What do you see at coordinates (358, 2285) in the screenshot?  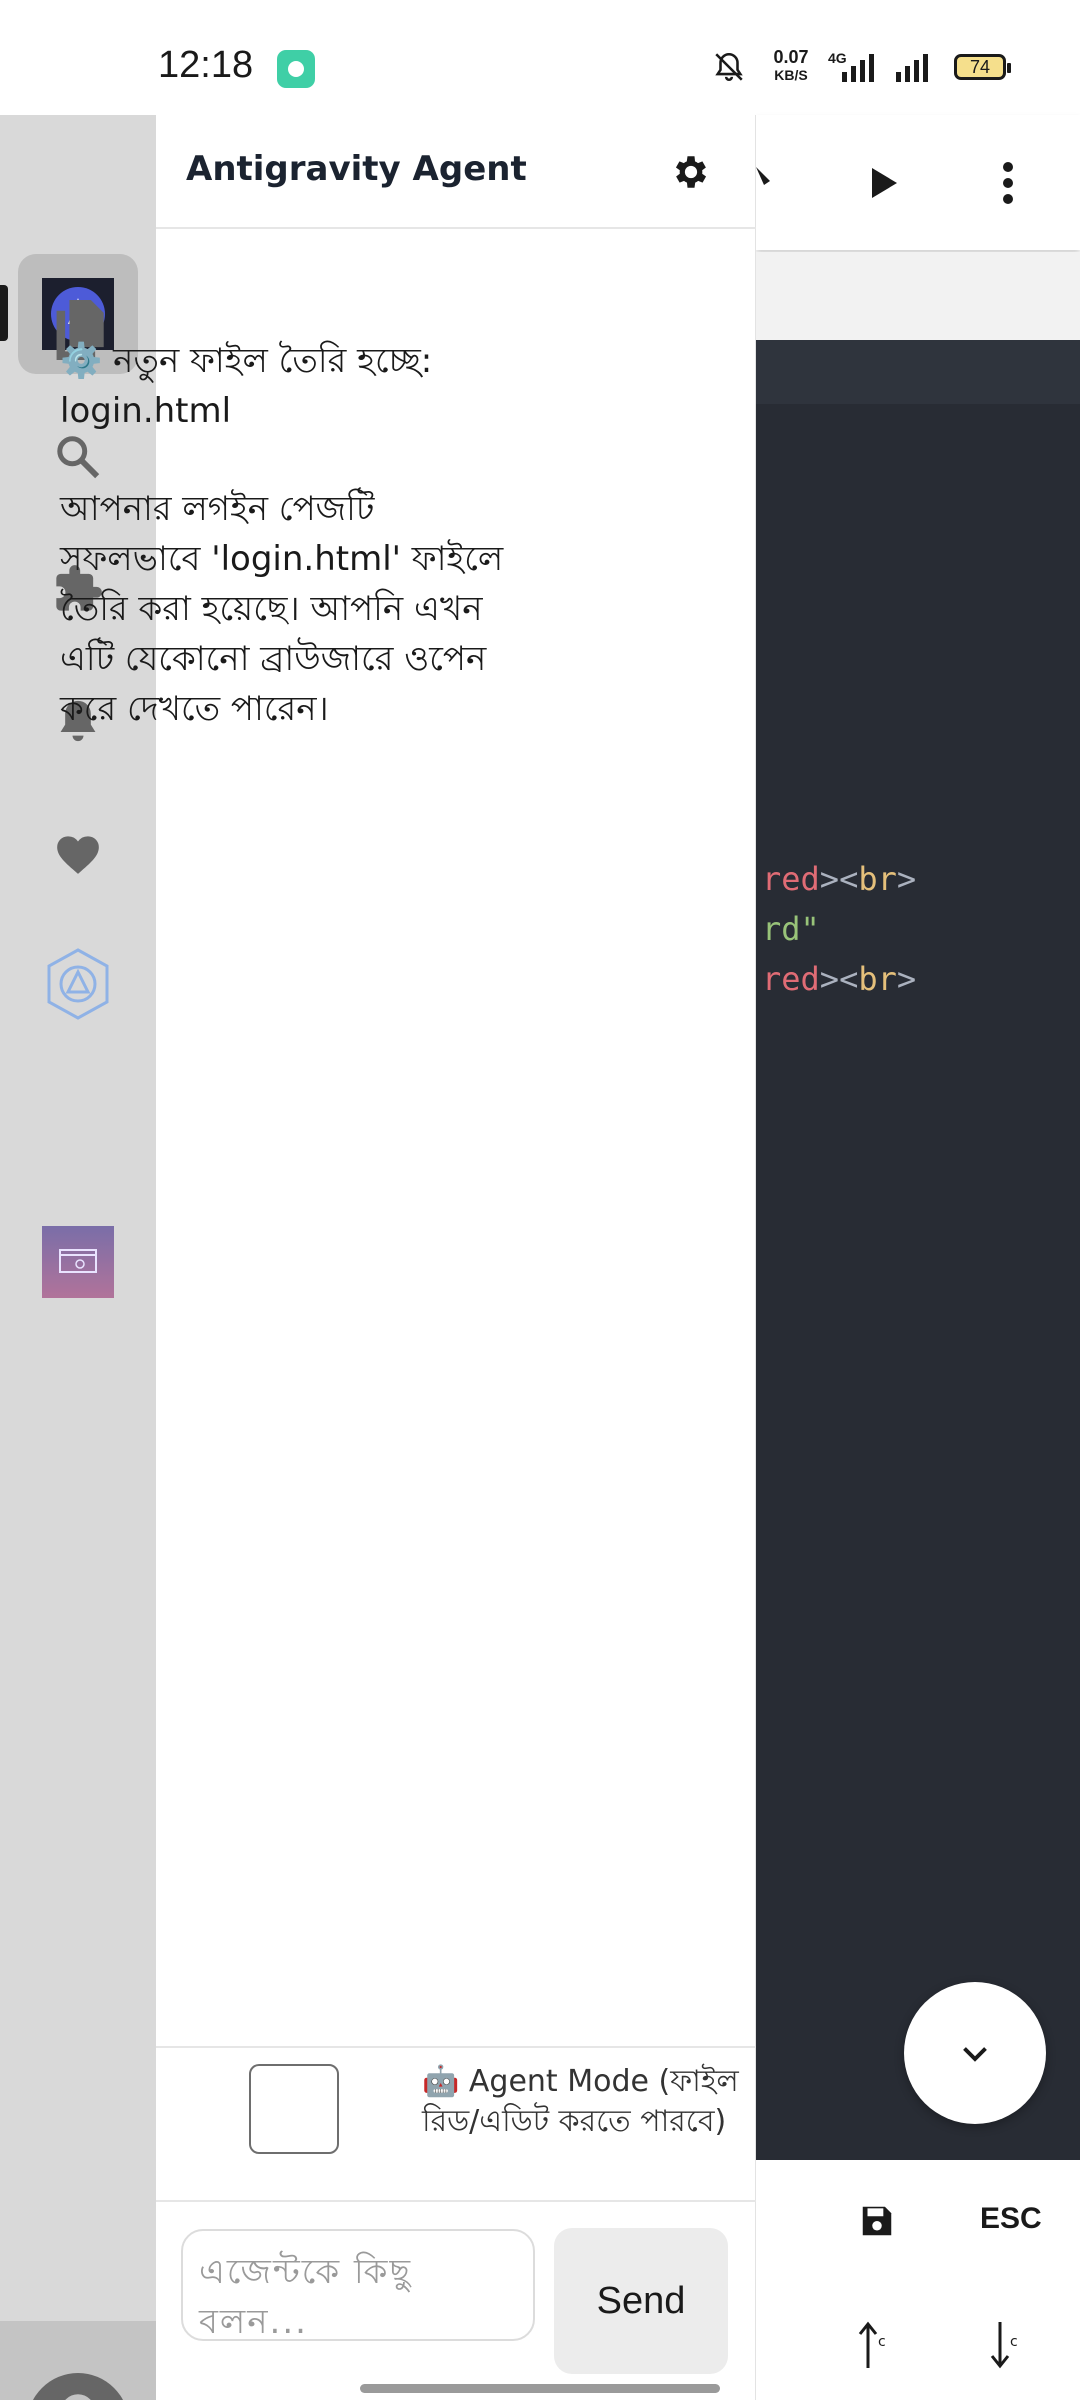 I see `chat-input` at bounding box center [358, 2285].